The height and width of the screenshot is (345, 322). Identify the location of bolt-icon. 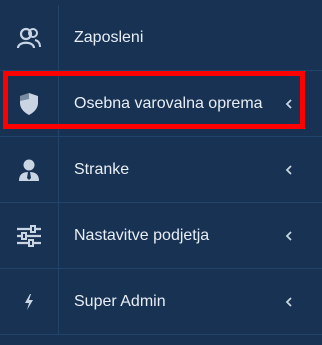
(29, 301).